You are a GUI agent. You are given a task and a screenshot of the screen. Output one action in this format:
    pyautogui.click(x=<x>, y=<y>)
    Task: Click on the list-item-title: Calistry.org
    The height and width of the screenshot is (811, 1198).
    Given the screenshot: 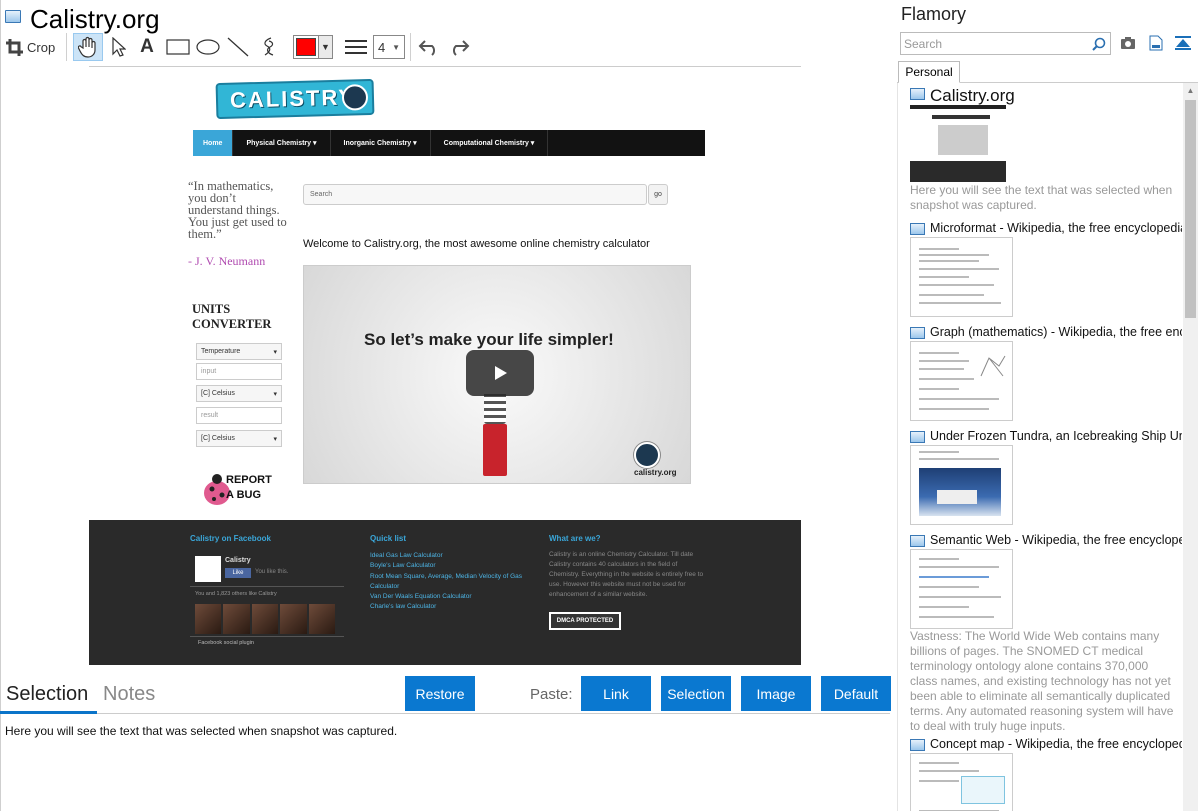 What is the action you would take?
    pyautogui.click(x=1056, y=96)
    